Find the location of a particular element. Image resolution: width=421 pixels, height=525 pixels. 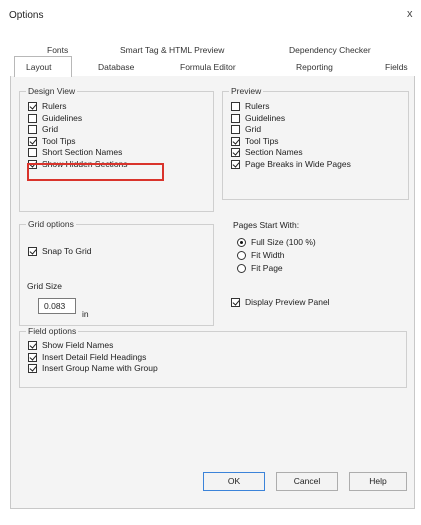

tab-formula-editor: Formula Editor is located at coordinates (208, 67).